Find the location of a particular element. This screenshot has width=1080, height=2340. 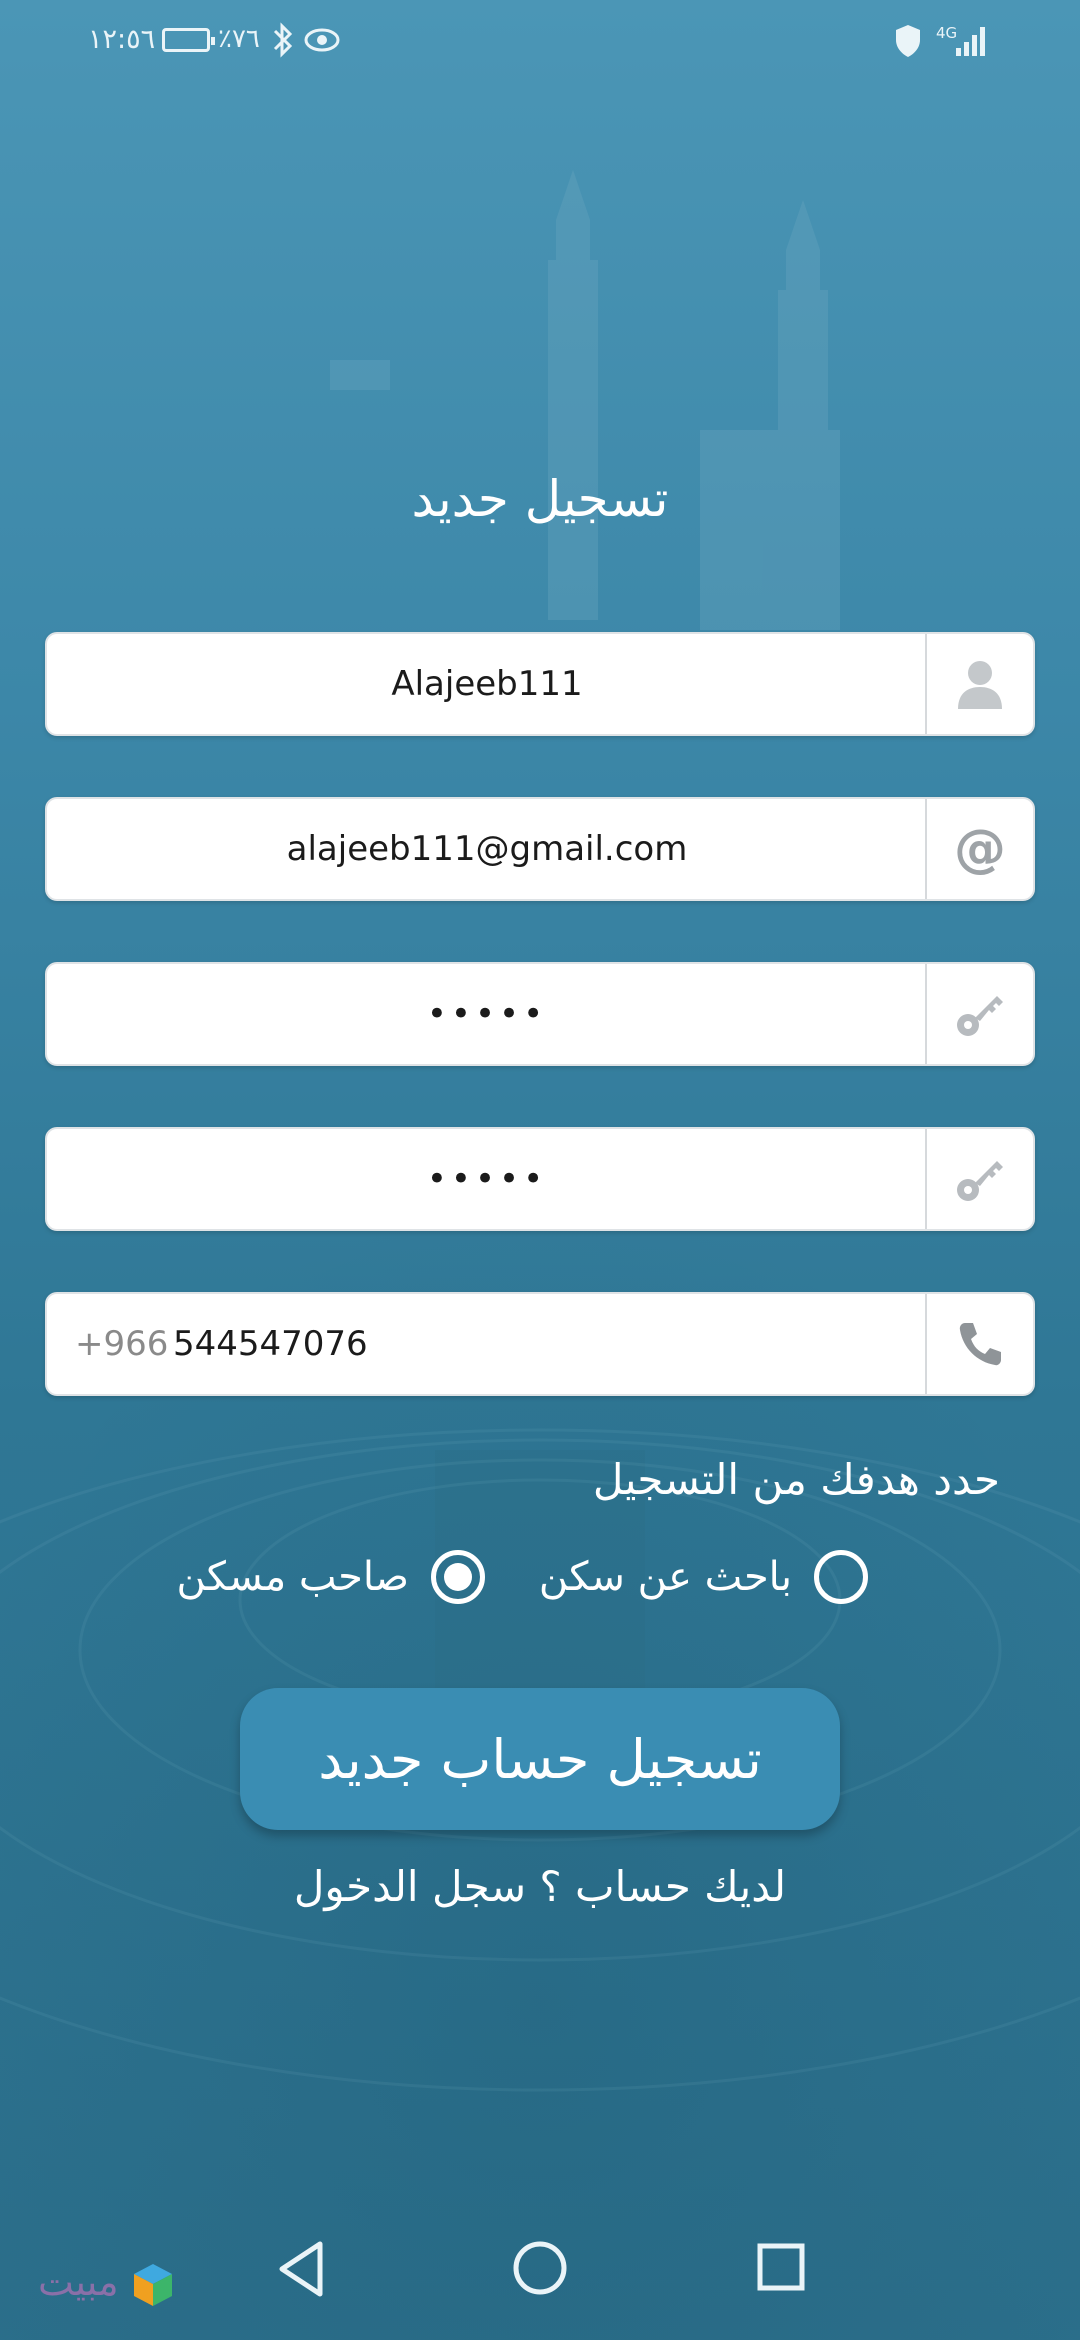

battery-percent: ٪٧٦ is located at coordinates (239, 39).